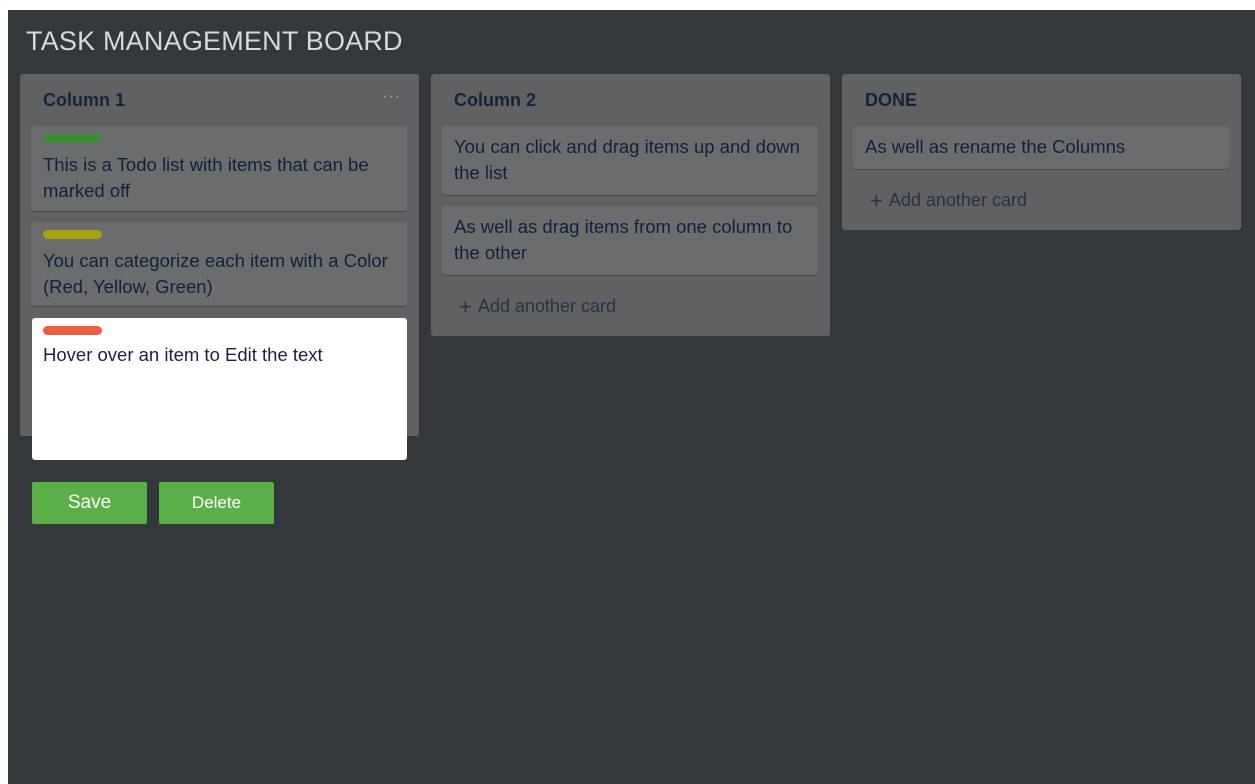 Image resolution: width=1255 pixels, height=784 pixels. I want to click on label-red, so click(72, 330).